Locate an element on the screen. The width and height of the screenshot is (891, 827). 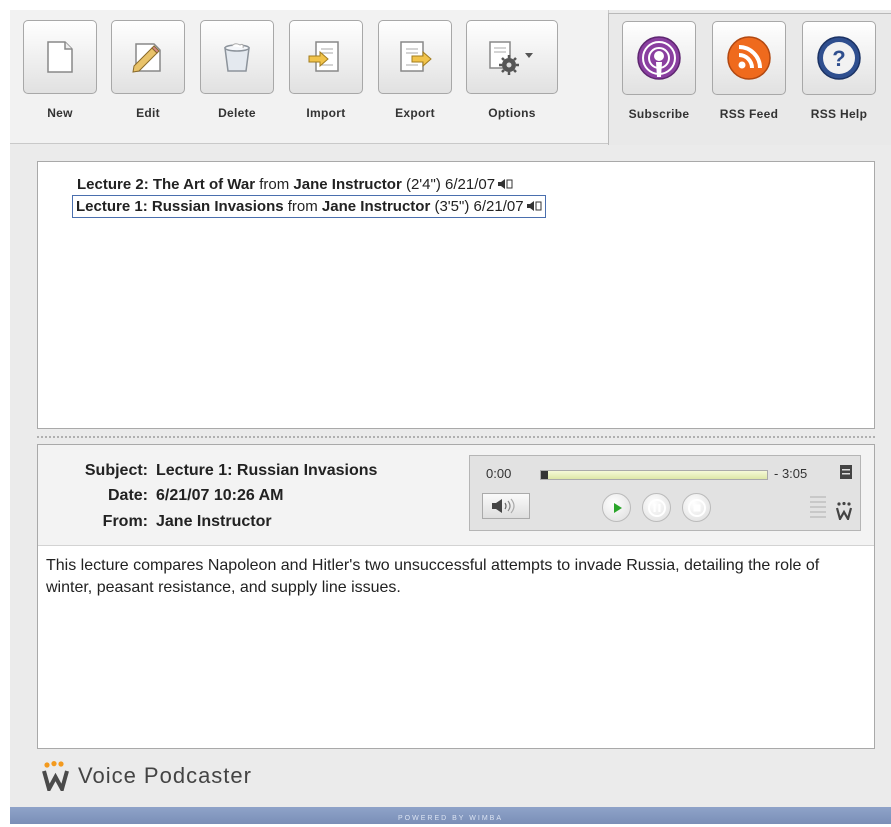
chevron-down-icon is located at coordinates (529, 55).